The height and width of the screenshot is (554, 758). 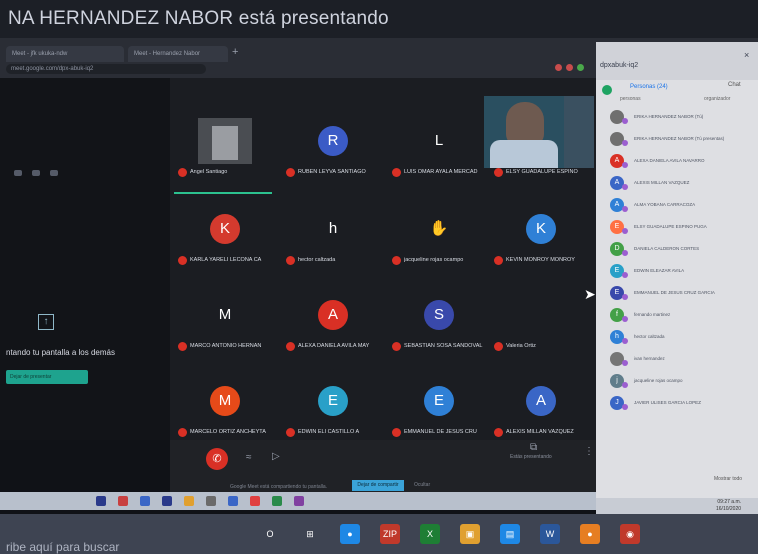 What do you see at coordinates (249, 457) in the screenshot?
I see `mic-toggle-icon: ≈` at bounding box center [249, 457].